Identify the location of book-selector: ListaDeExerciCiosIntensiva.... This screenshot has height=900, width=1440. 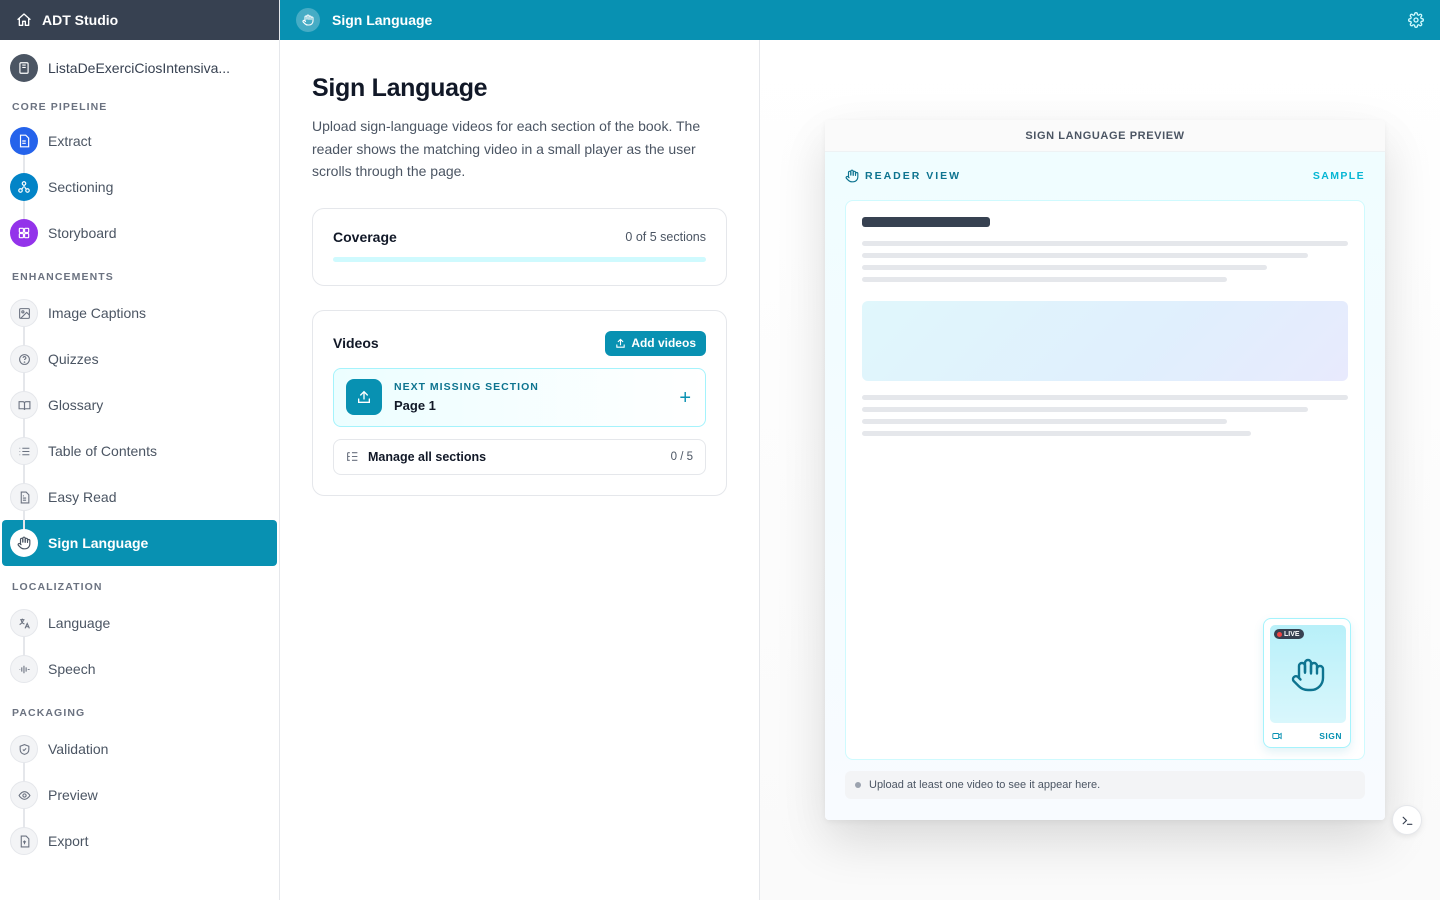
(139, 68).